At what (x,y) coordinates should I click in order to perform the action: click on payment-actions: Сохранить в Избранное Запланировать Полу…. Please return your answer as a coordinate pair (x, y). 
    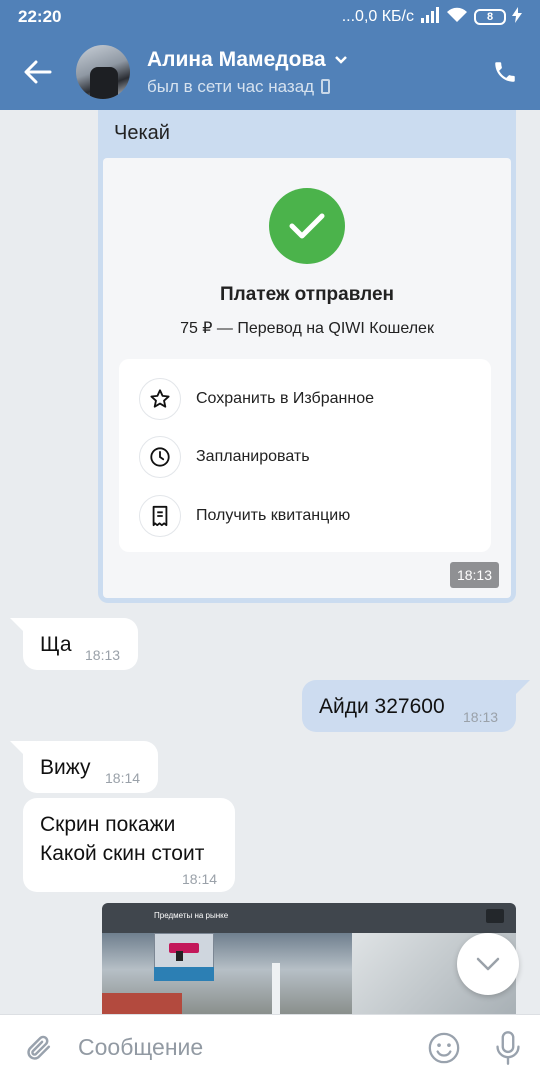
    Looking at the image, I should click on (305, 455).